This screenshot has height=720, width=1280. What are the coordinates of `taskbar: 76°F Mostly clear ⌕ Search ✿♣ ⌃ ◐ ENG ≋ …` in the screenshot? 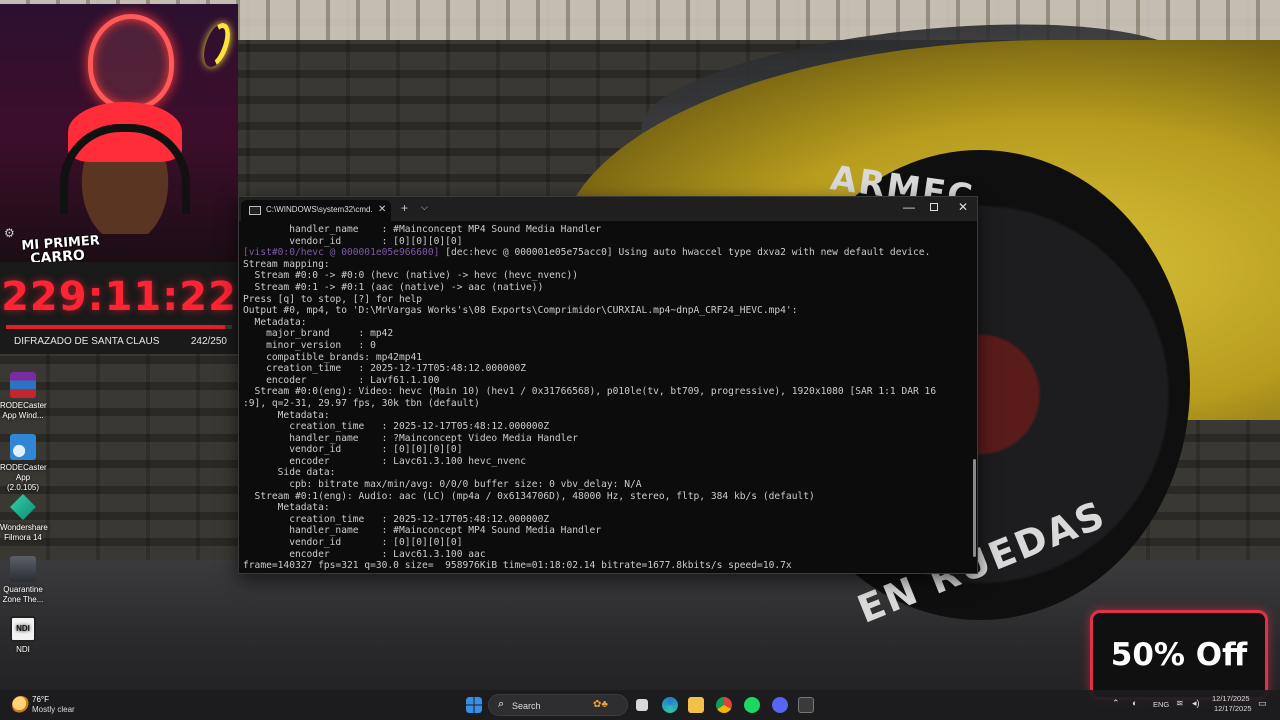 It's located at (640, 705).